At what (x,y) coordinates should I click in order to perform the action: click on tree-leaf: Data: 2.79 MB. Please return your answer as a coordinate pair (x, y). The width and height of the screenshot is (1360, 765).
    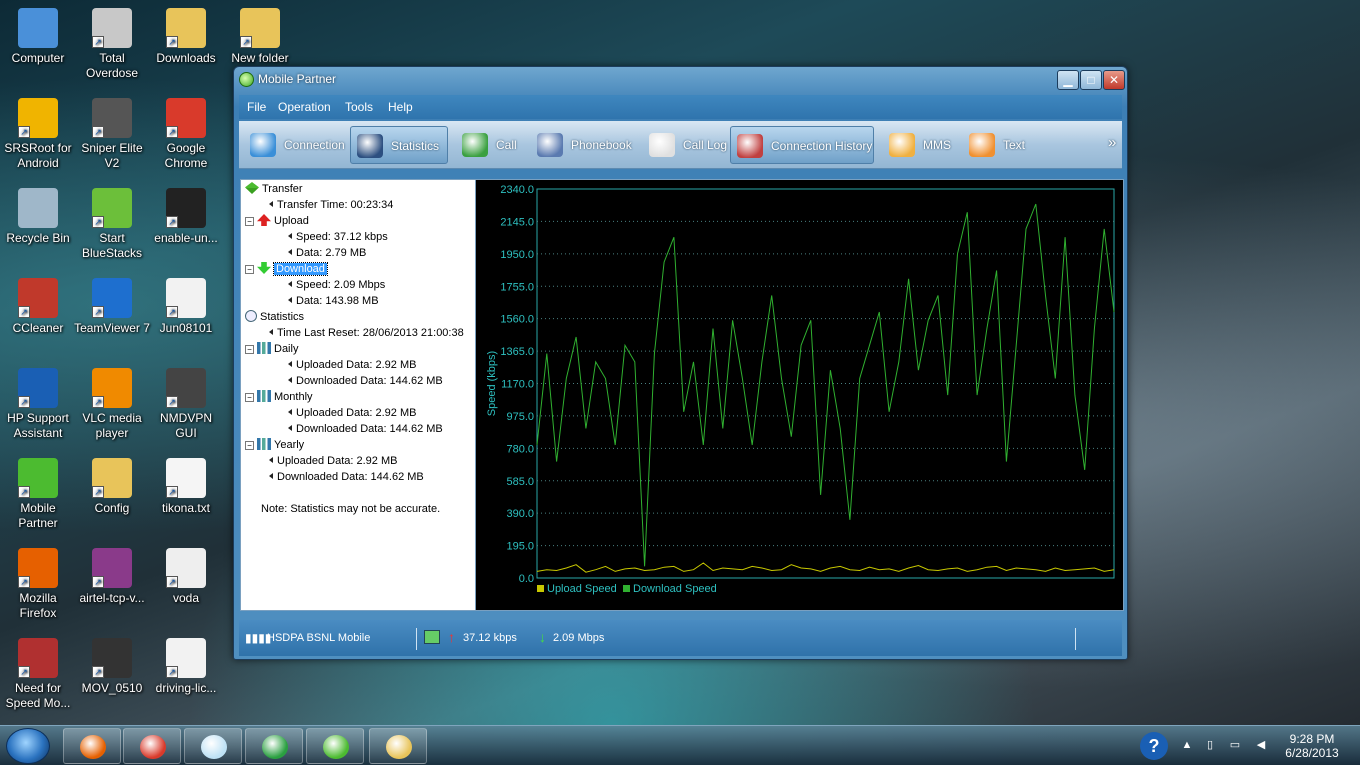
    Looking at the image, I should click on (327, 251).